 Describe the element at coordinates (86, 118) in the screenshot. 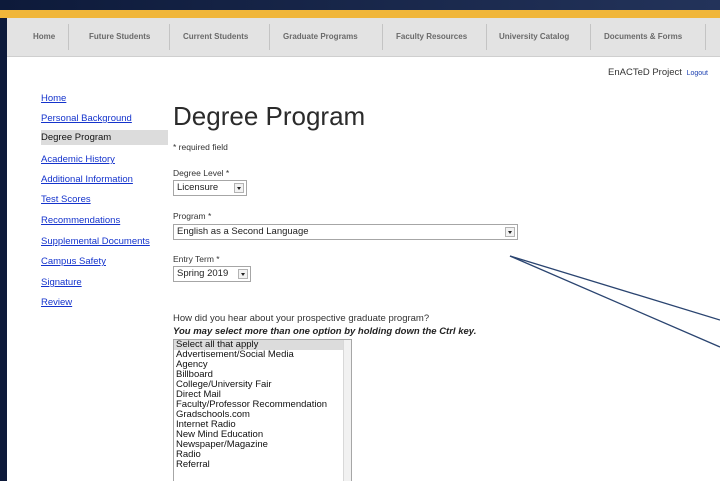

I see `sidebar-item-personal-background: Personal Background` at that location.